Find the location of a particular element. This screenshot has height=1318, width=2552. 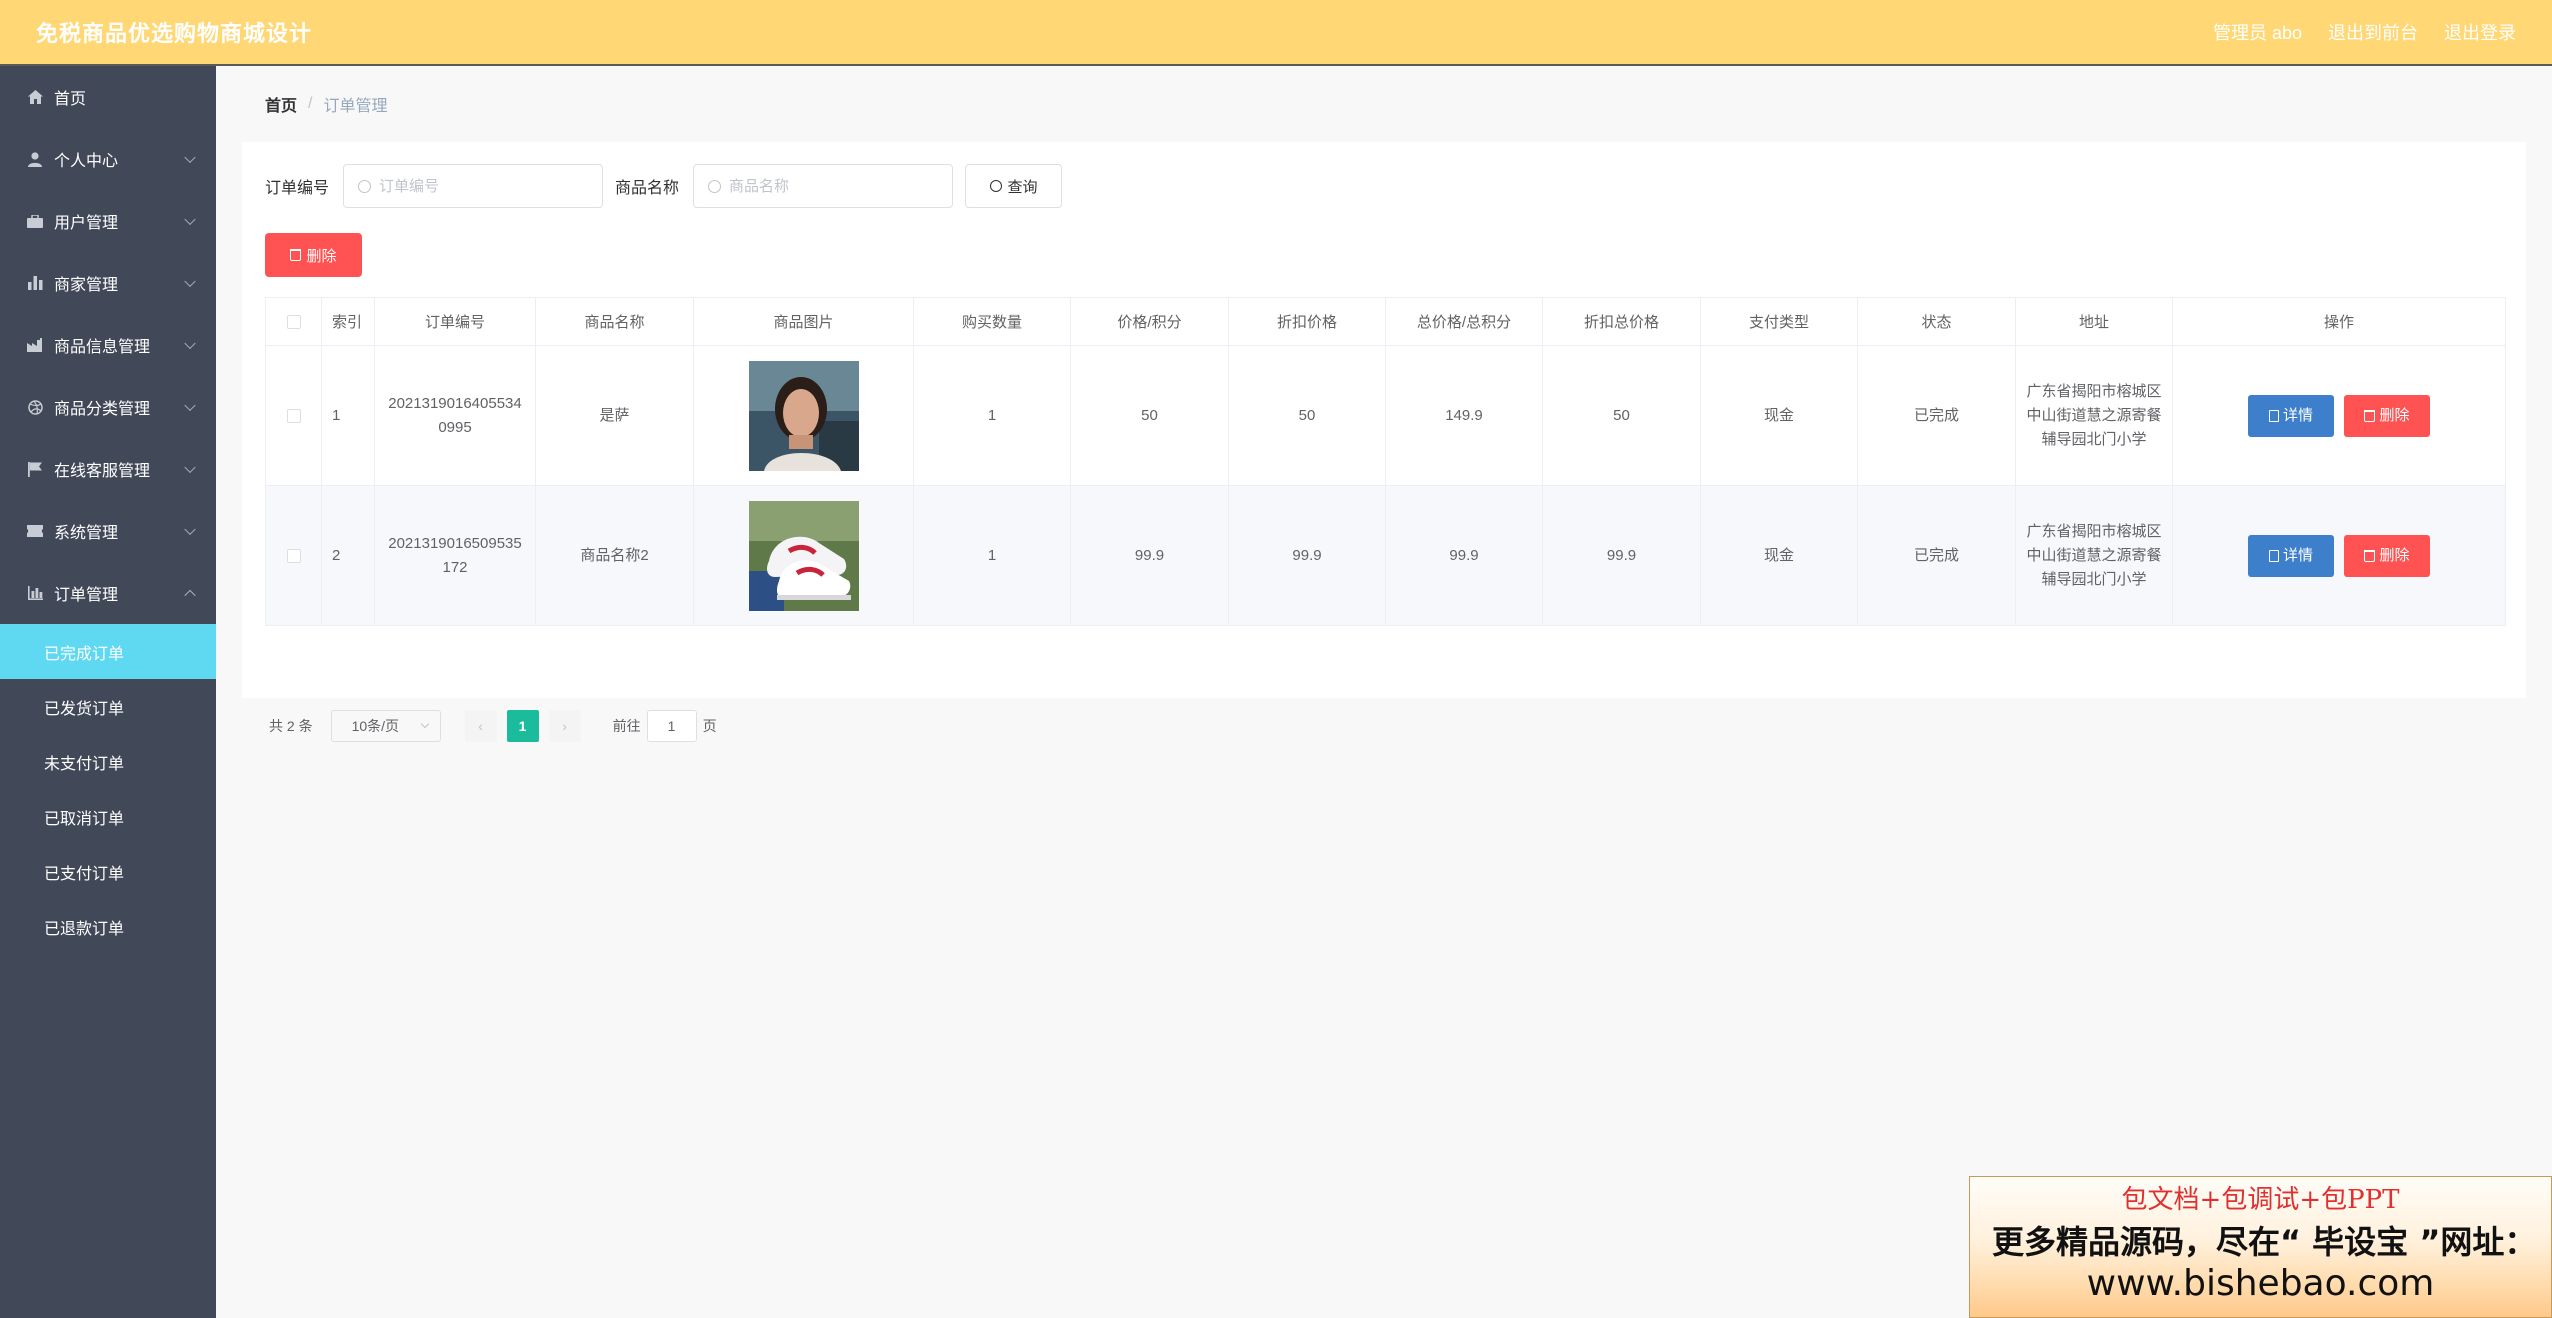

app-title: 免税商品优选购物商城设计 is located at coordinates (174, 33).